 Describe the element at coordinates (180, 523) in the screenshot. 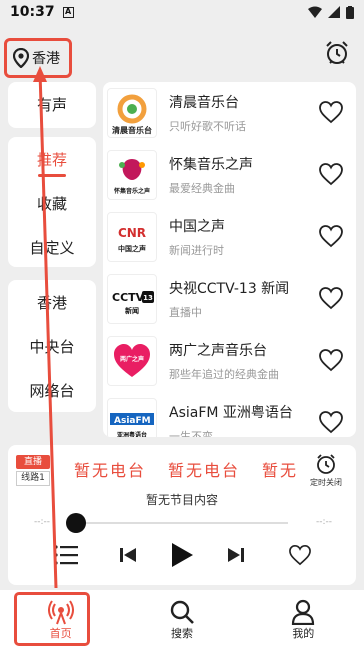

I see `progress-track` at that location.